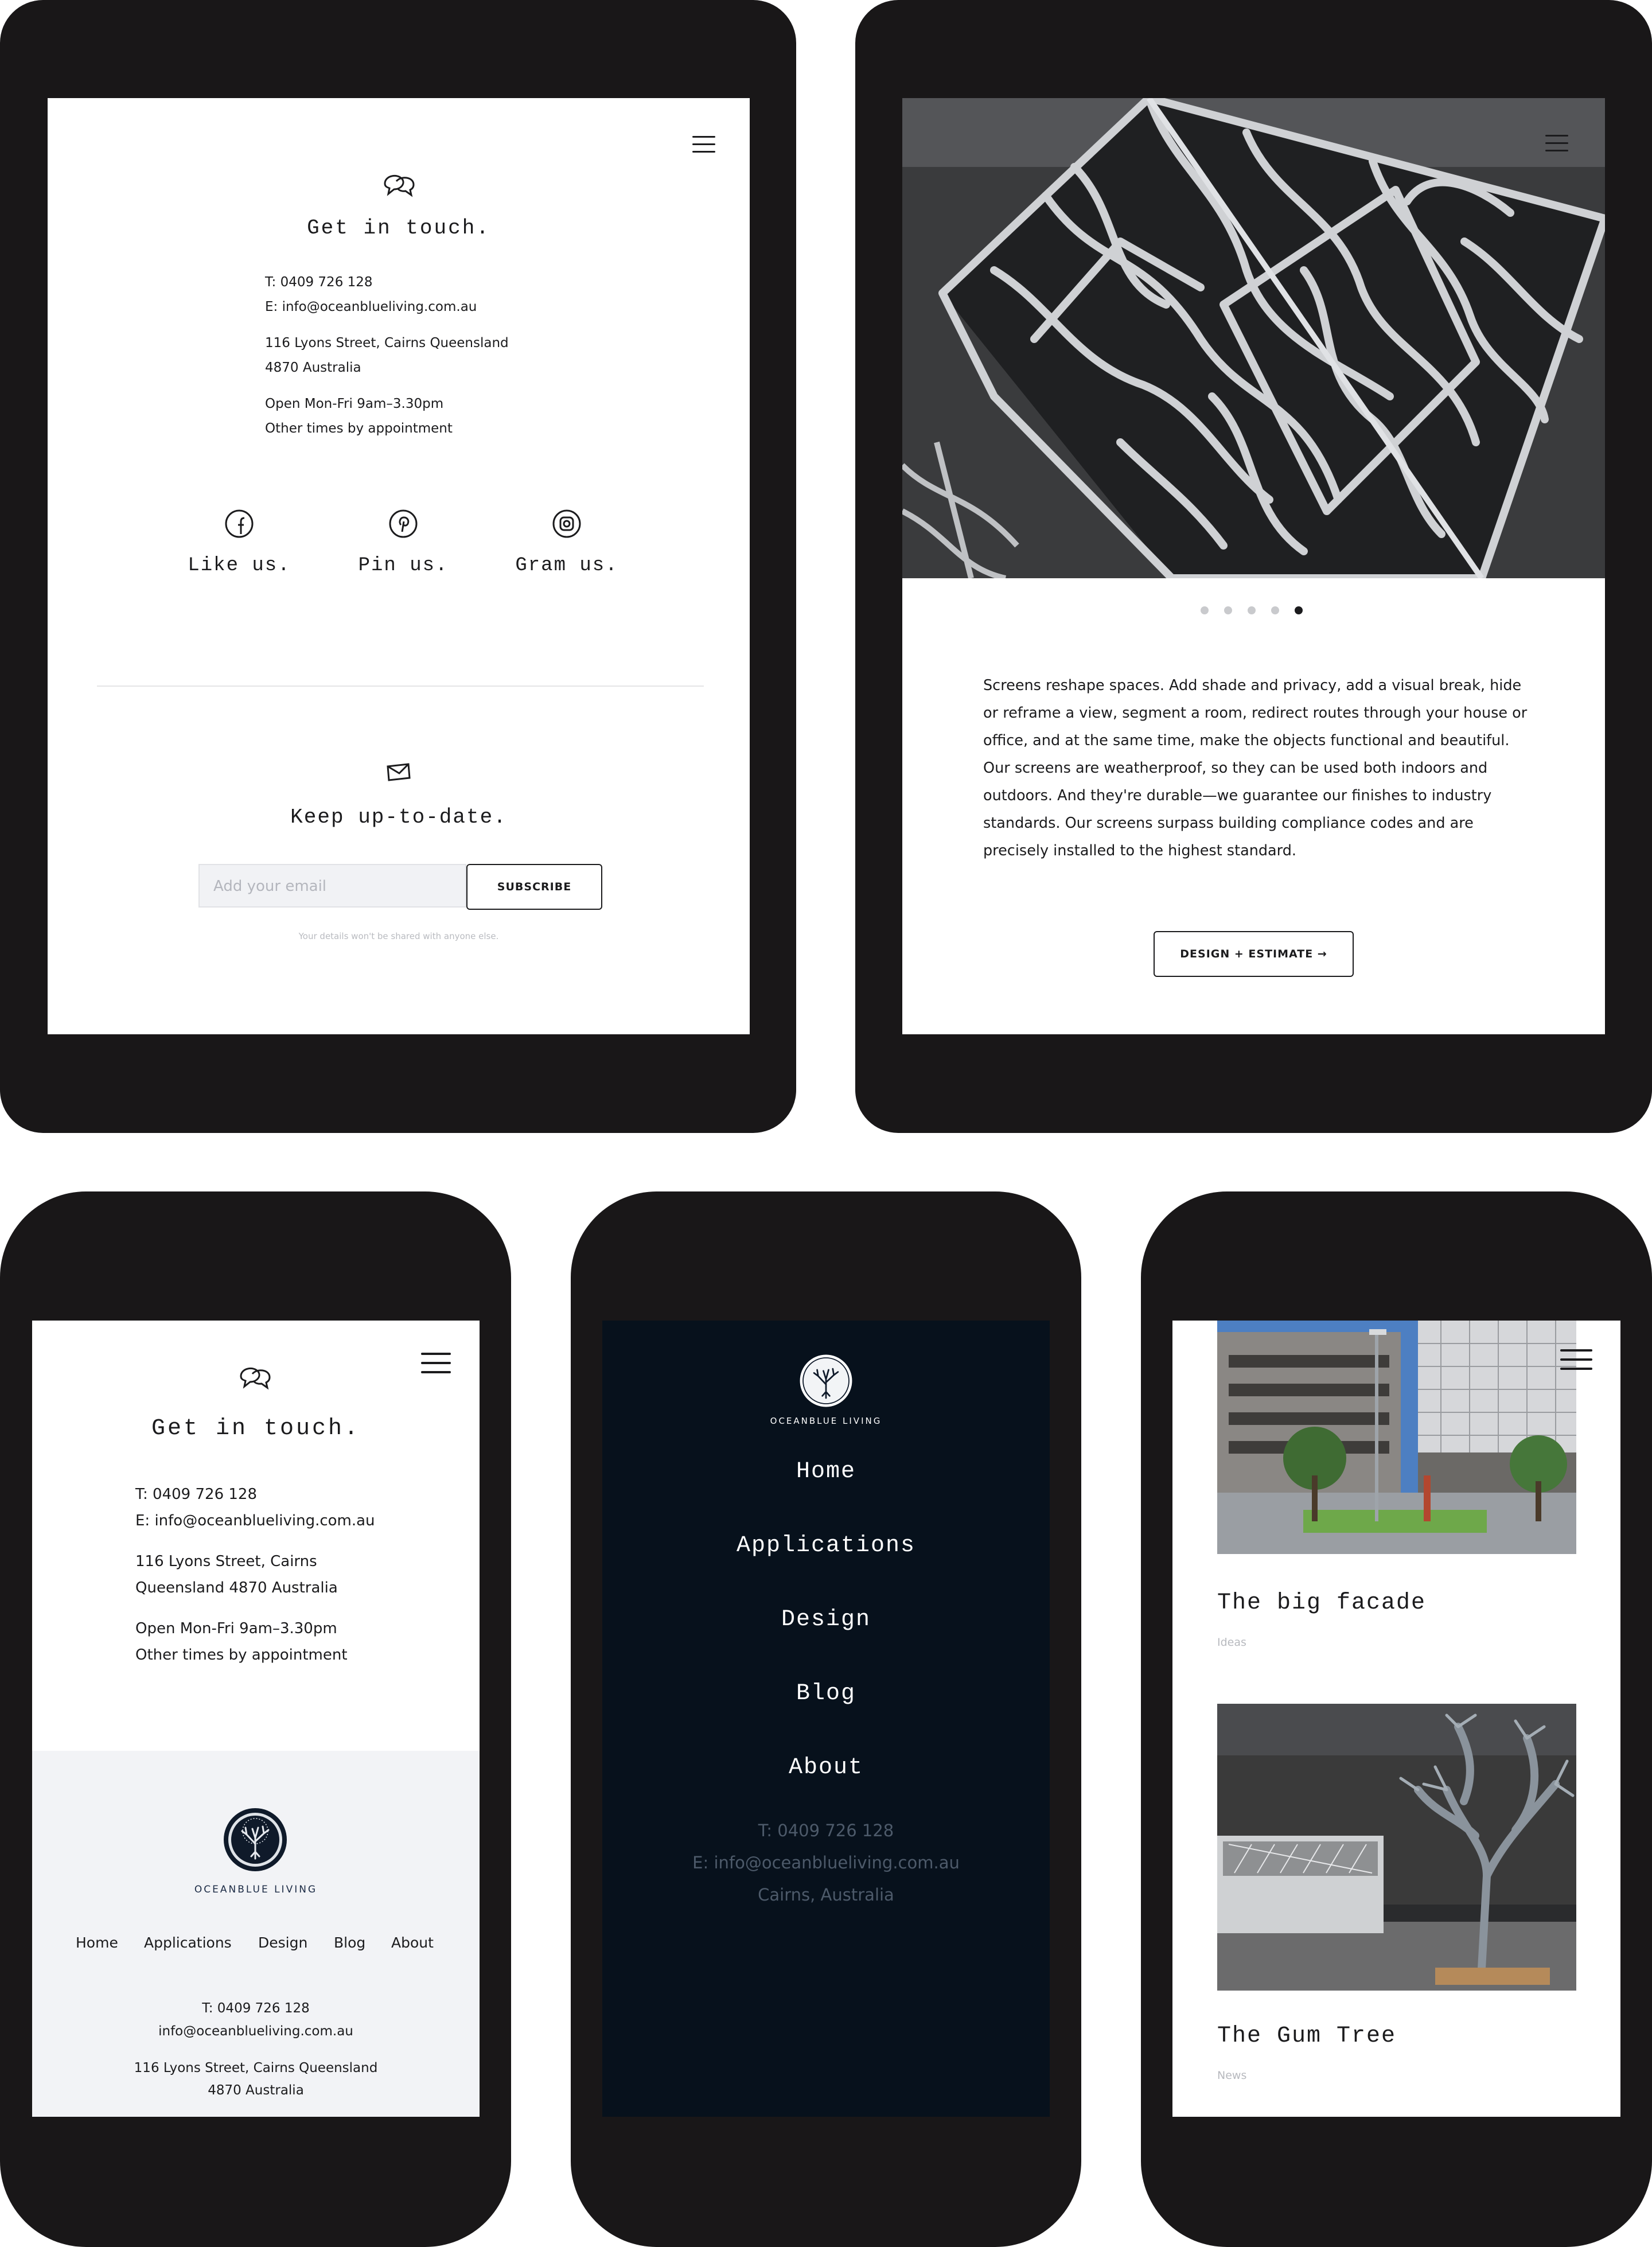  Describe the element at coordinates (566, 566) in the screenshot. I see `social-label: Gram us.` at that location.